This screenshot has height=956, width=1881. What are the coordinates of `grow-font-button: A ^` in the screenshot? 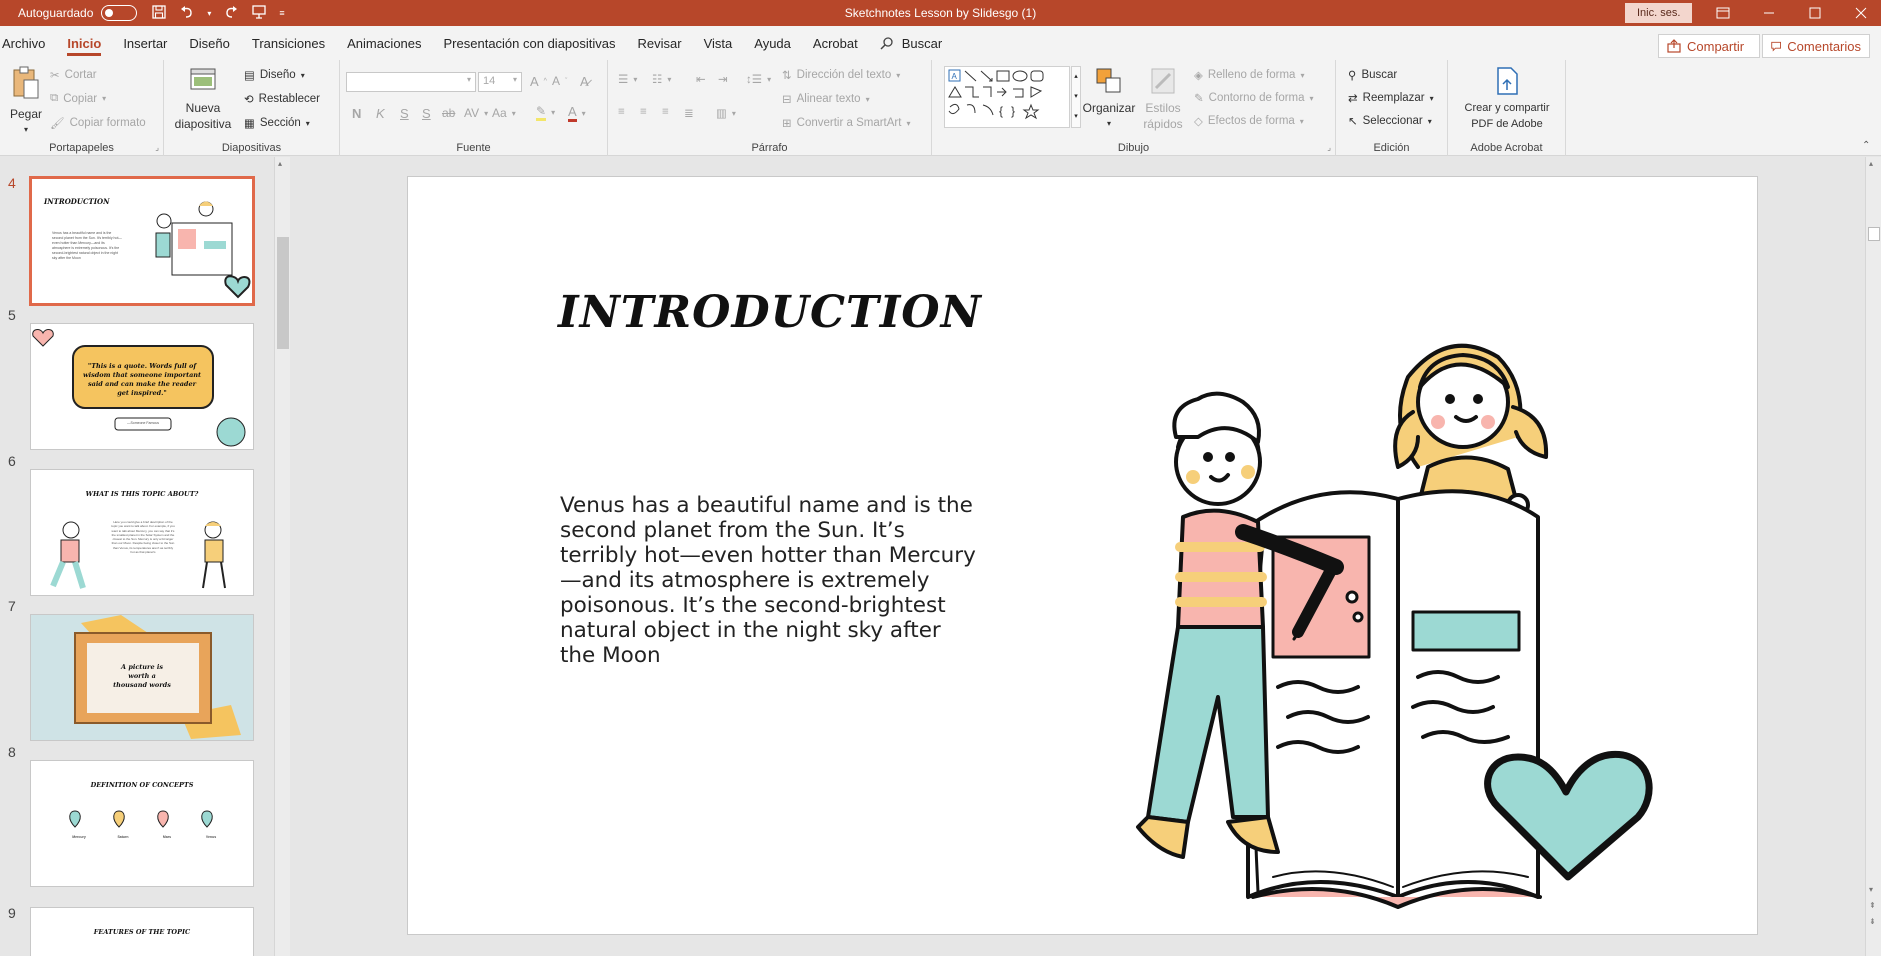 It's located at (538, 81).